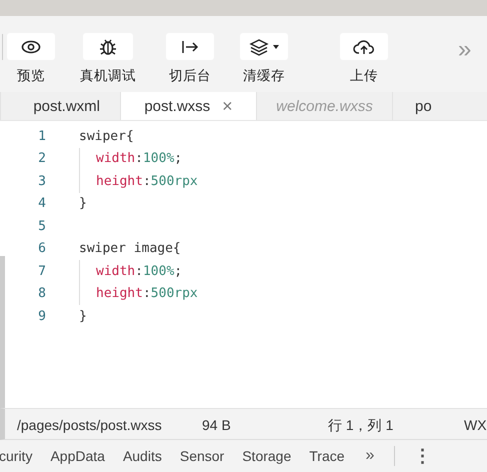 This screenshot has width=487, height=472. I want to click on line-number: 5, so click(41, 226).